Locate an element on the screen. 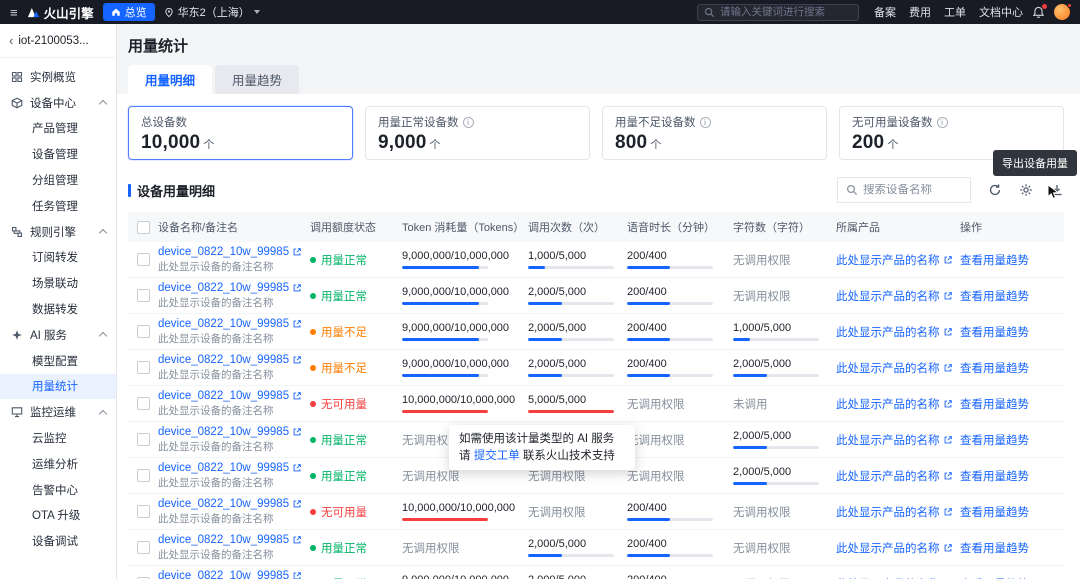 This screenshot has height=579, width=1080. device-name: device_0822_10w_99985 is located at coordinates (224, 431).